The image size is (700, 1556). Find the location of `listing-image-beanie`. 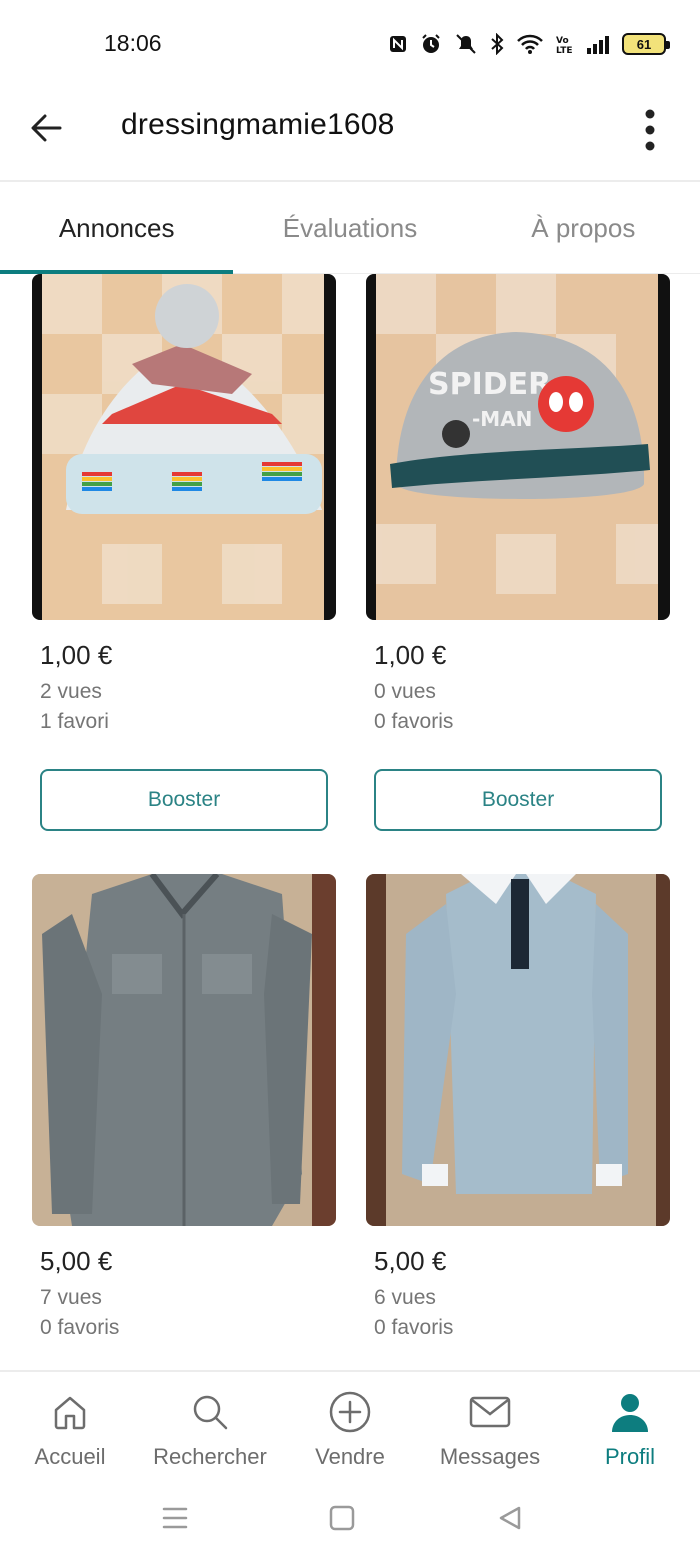

listing-image-beanie is located at coordinates (184, 447).